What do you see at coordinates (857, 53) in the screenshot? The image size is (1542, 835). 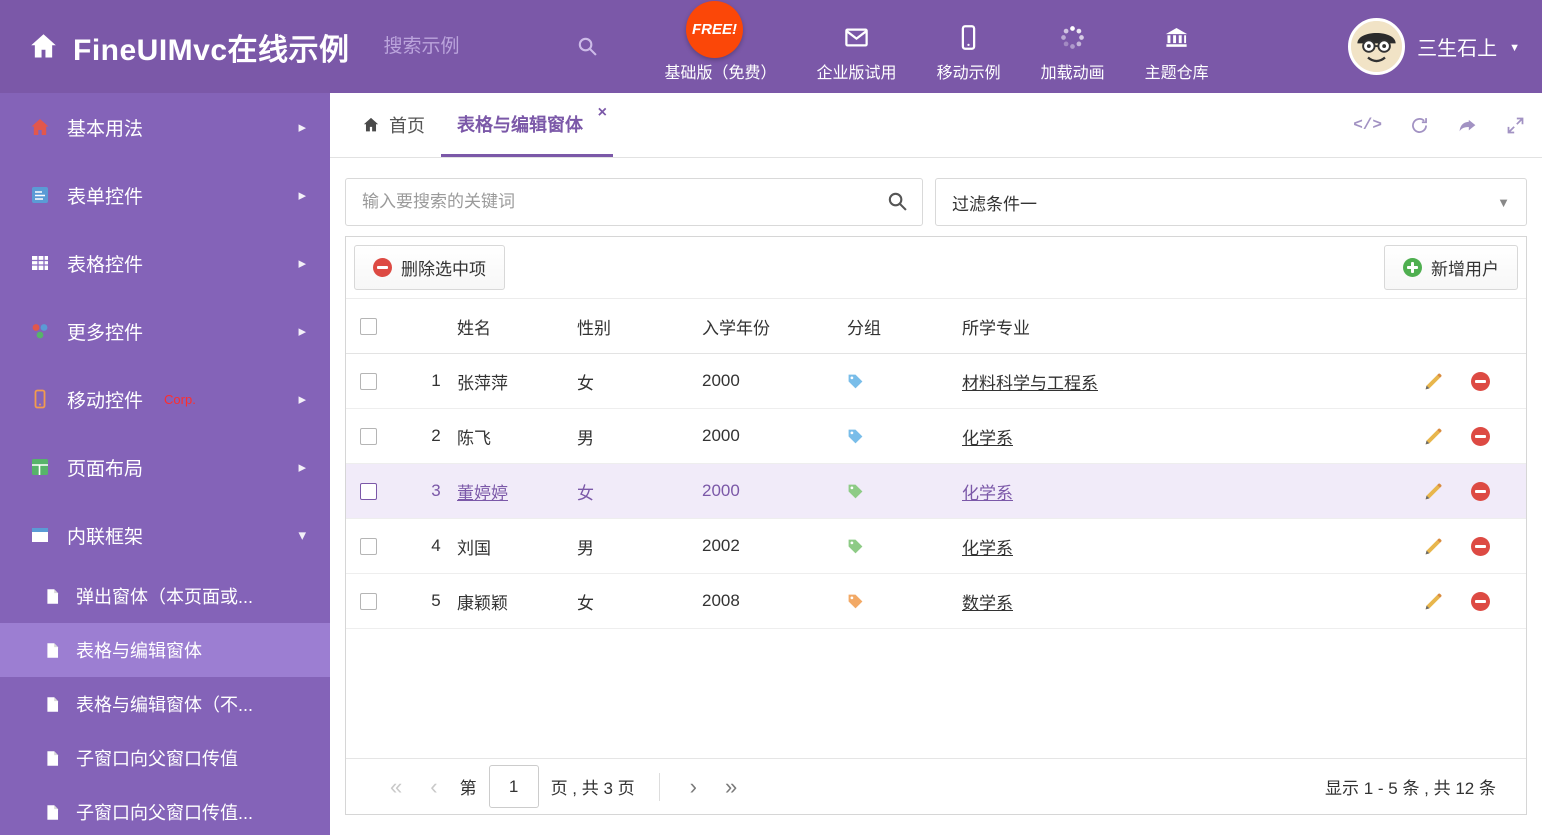 I see `nav-item-enterprise-trial: 企业版试用` at bounding box center [857, 53].